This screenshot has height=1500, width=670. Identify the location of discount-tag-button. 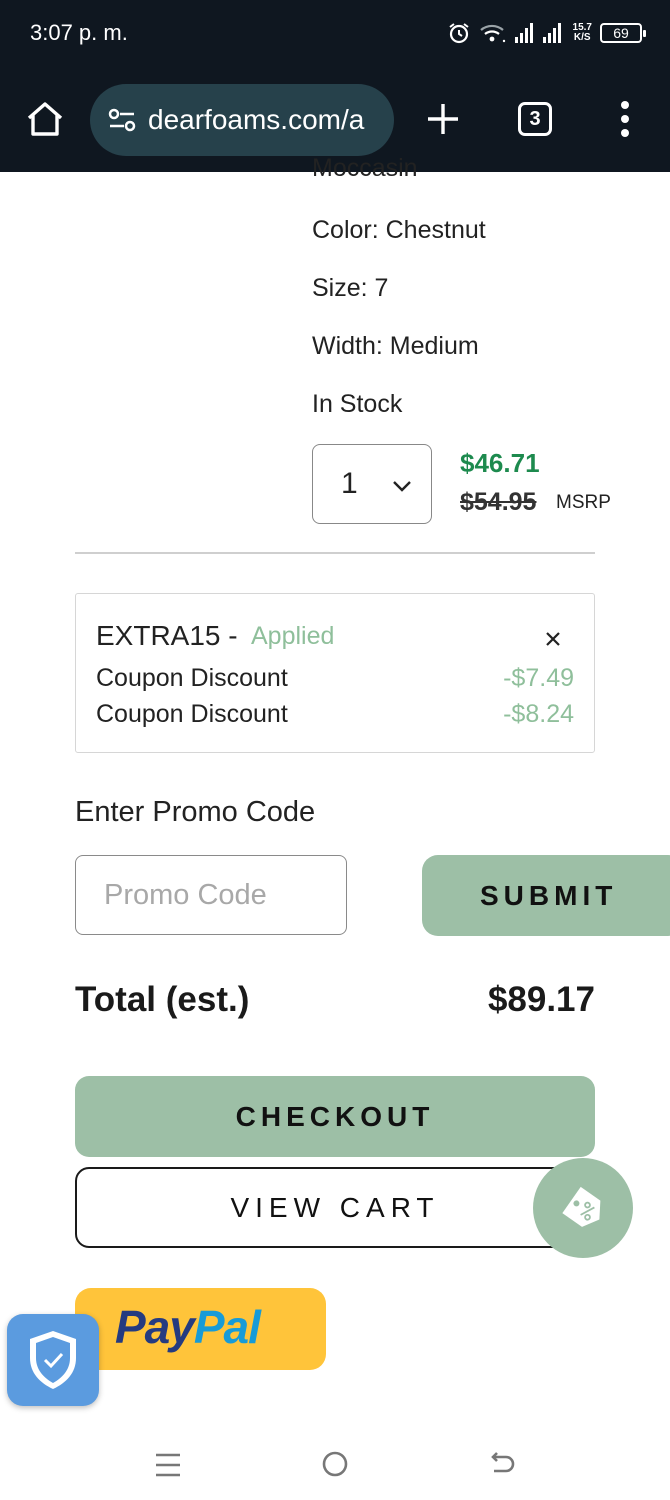
(583, 1208).